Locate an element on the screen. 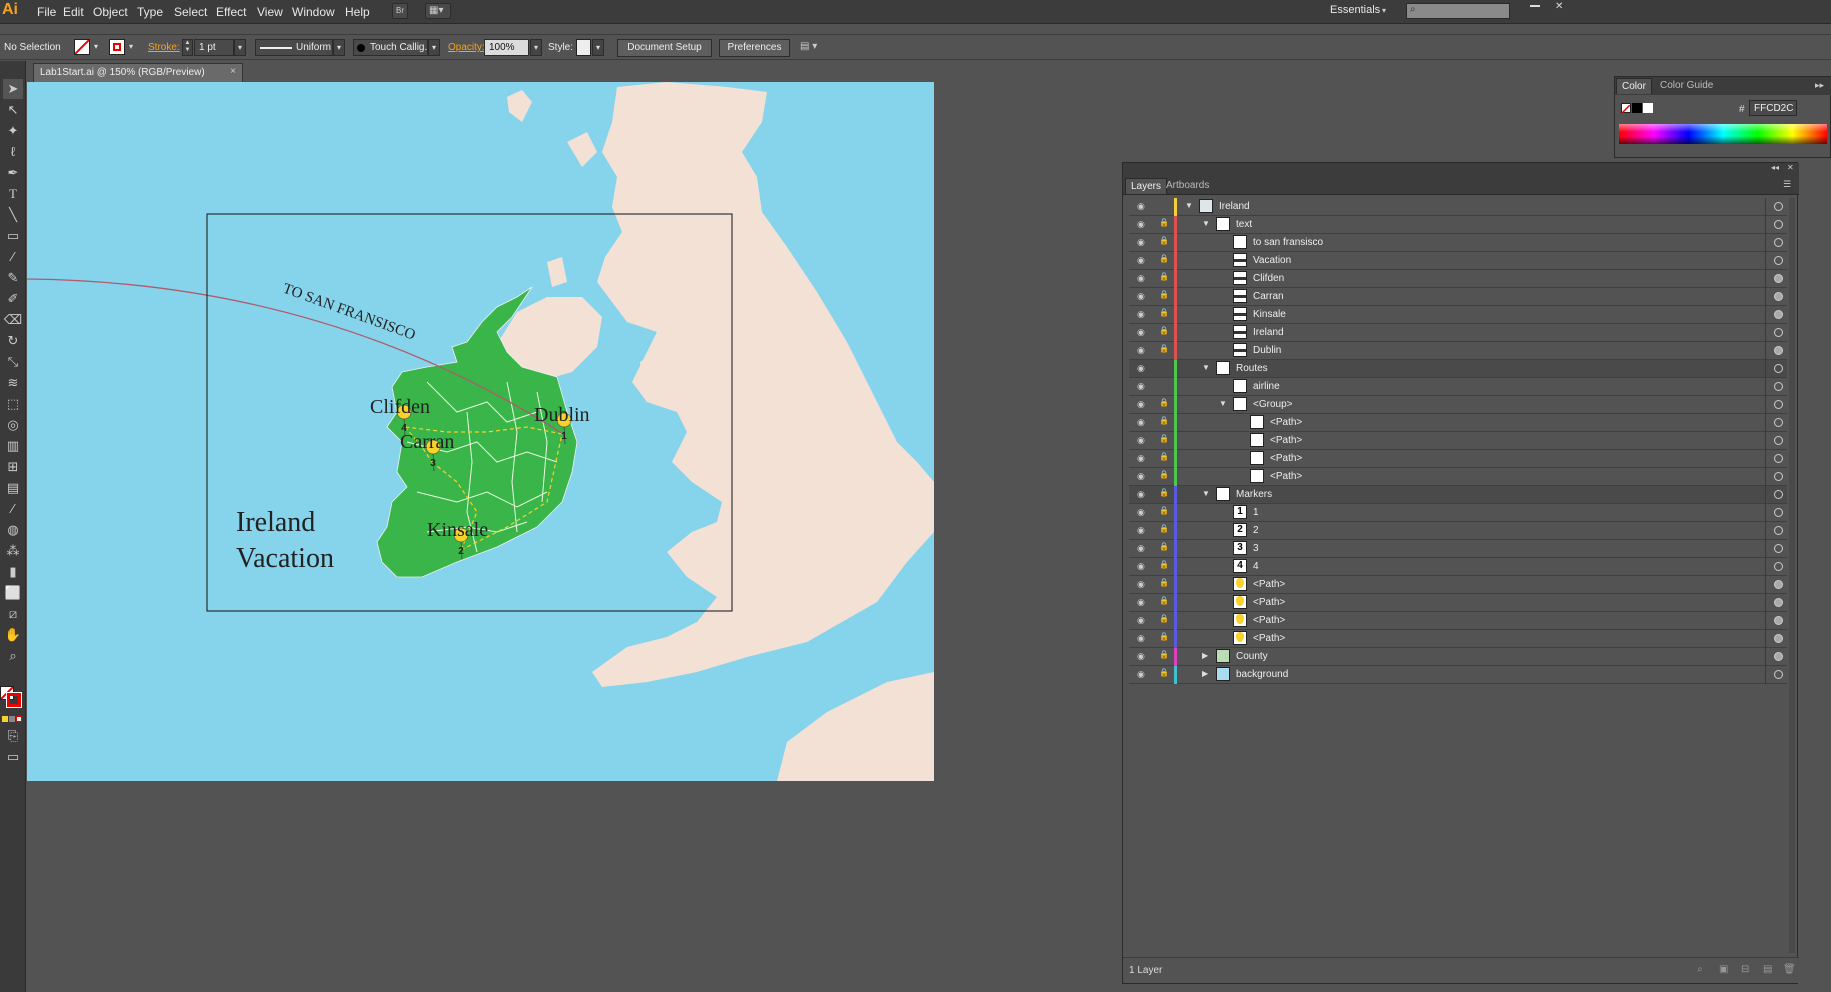 This screenshot has width=1831, height=992. arrange-documents-button: ▦▾ is located at coordinates (438, 11).